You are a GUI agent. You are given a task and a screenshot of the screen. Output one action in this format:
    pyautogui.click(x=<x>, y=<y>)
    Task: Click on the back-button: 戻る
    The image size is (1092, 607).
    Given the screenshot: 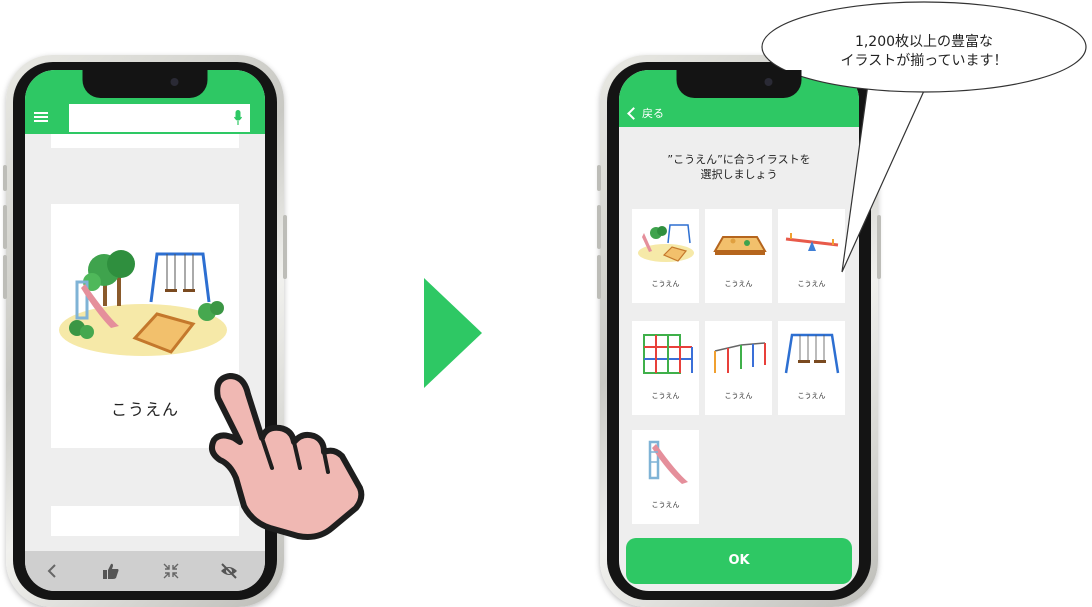 What is the action you would take?
    pyautogui.click(x=645, y=113)
    